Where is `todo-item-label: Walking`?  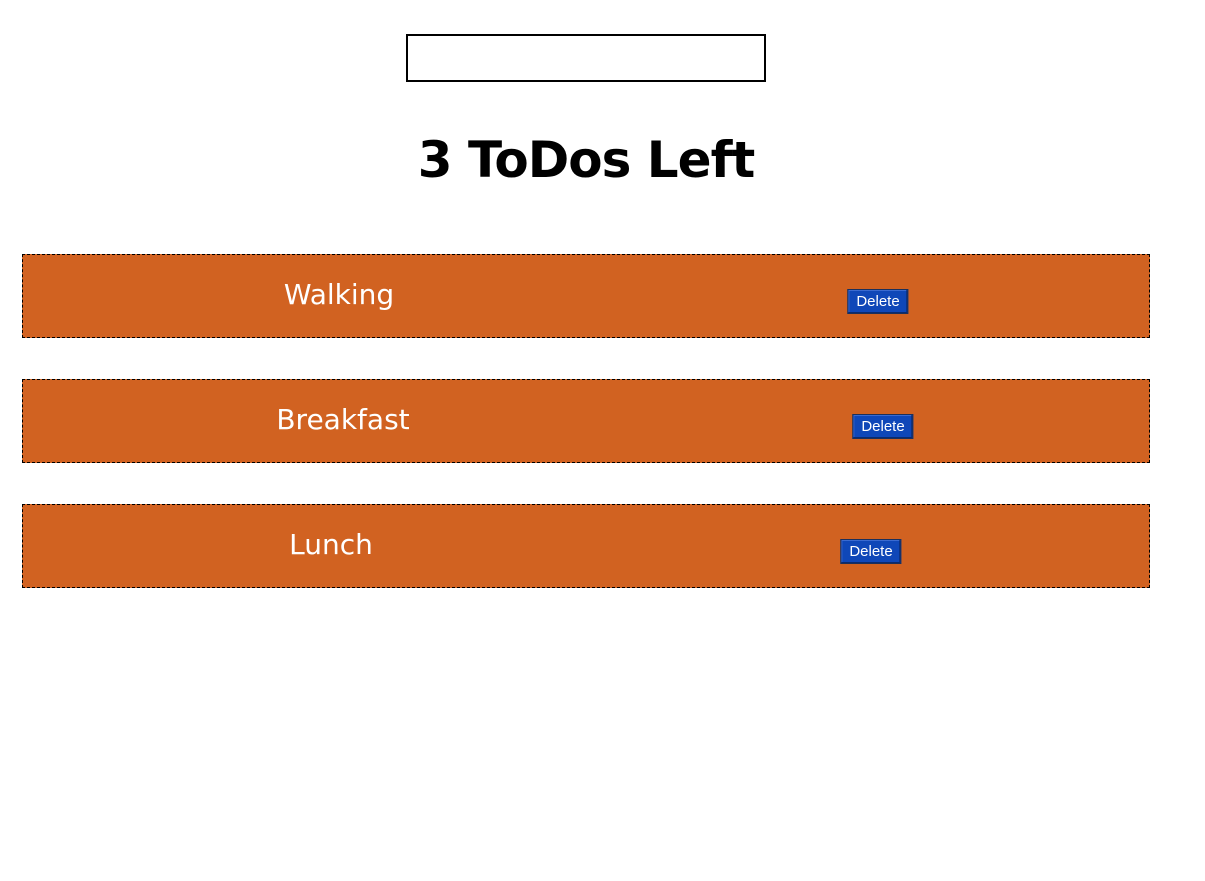 todo-item-label: Walking is located at coordinates (339, 294).